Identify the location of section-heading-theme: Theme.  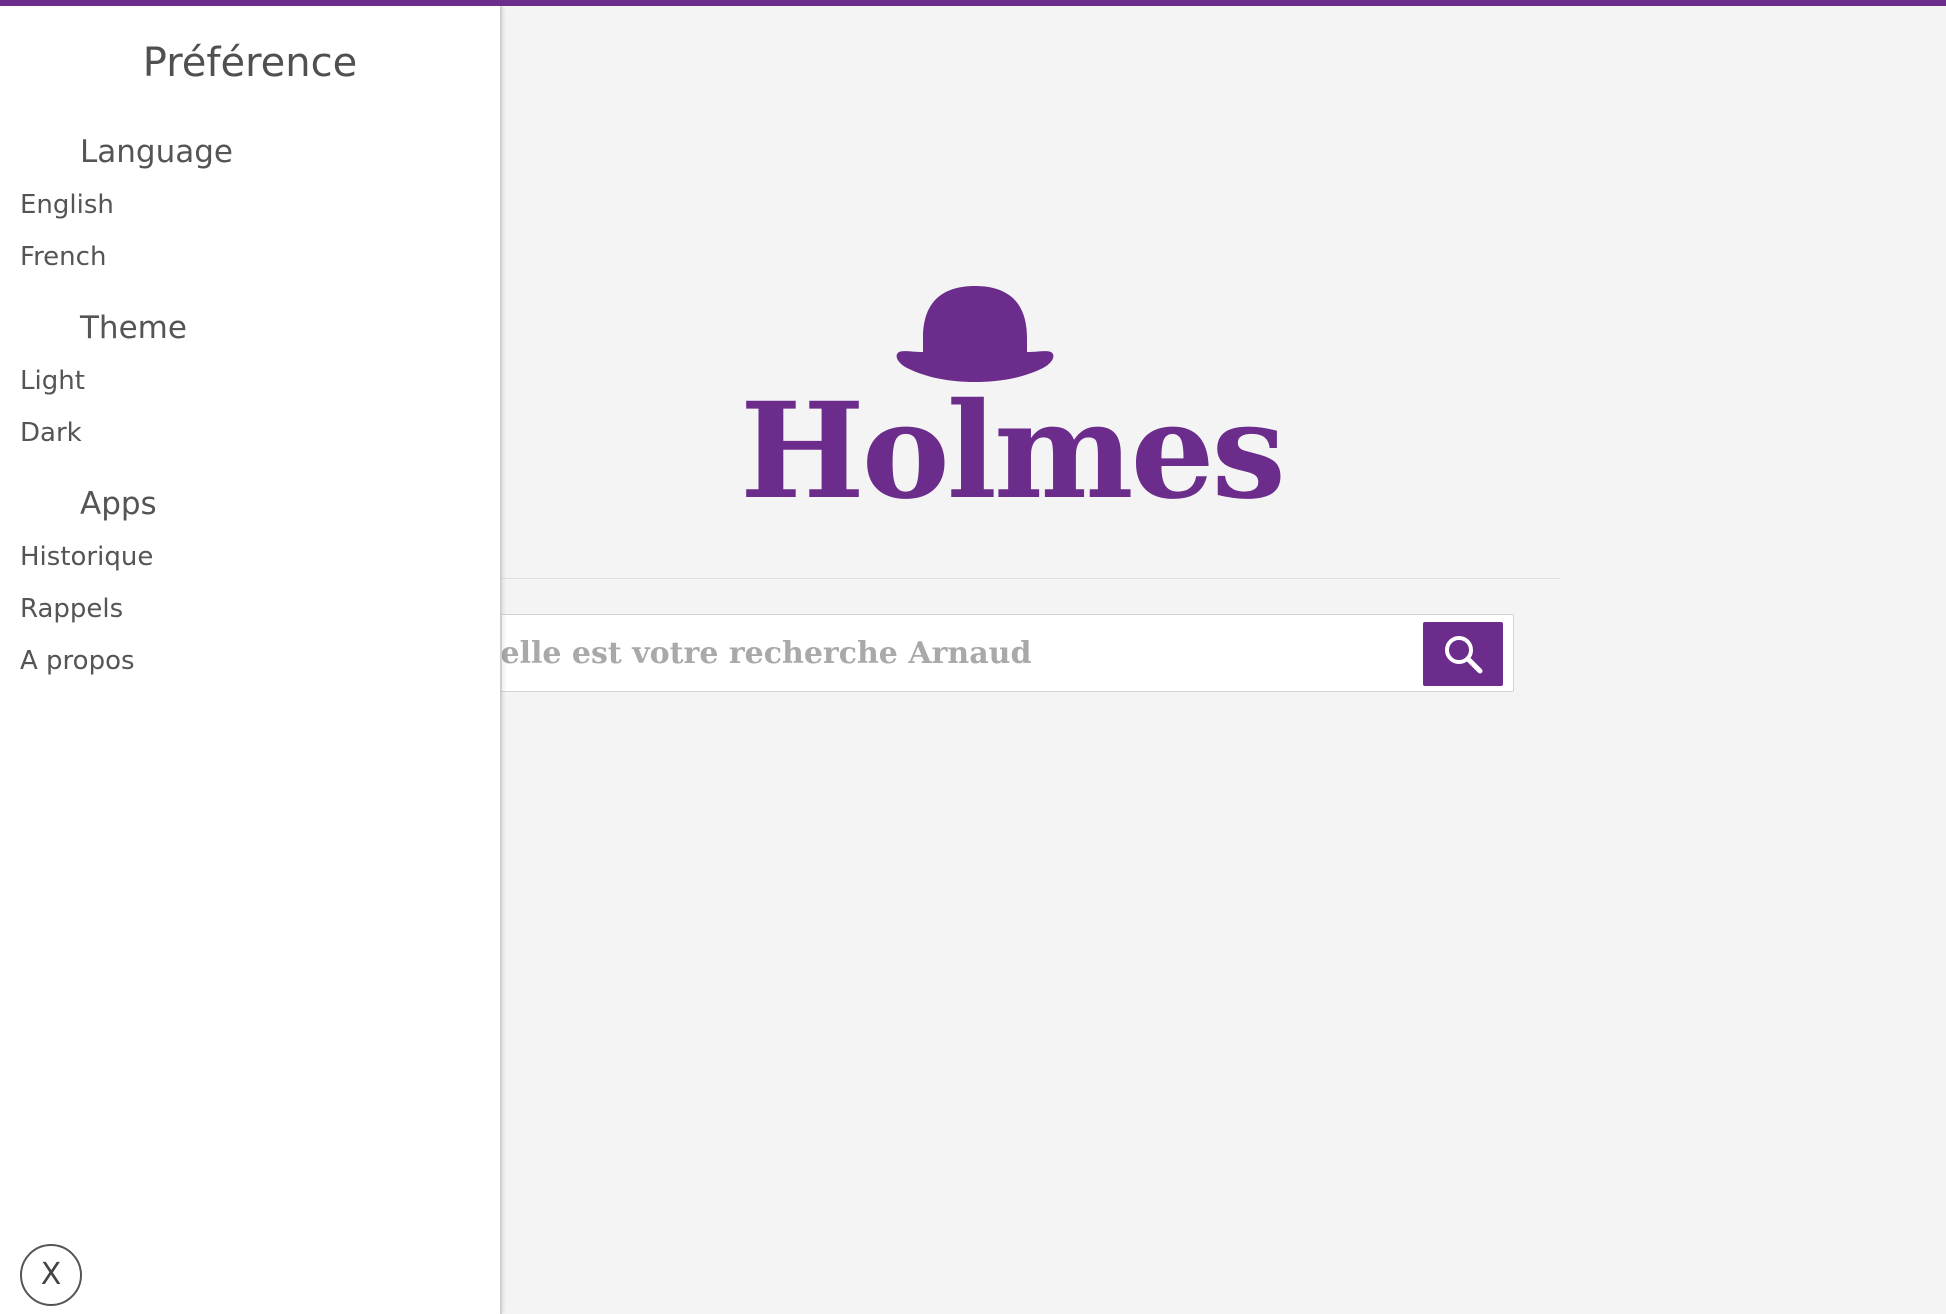
(133, 328).